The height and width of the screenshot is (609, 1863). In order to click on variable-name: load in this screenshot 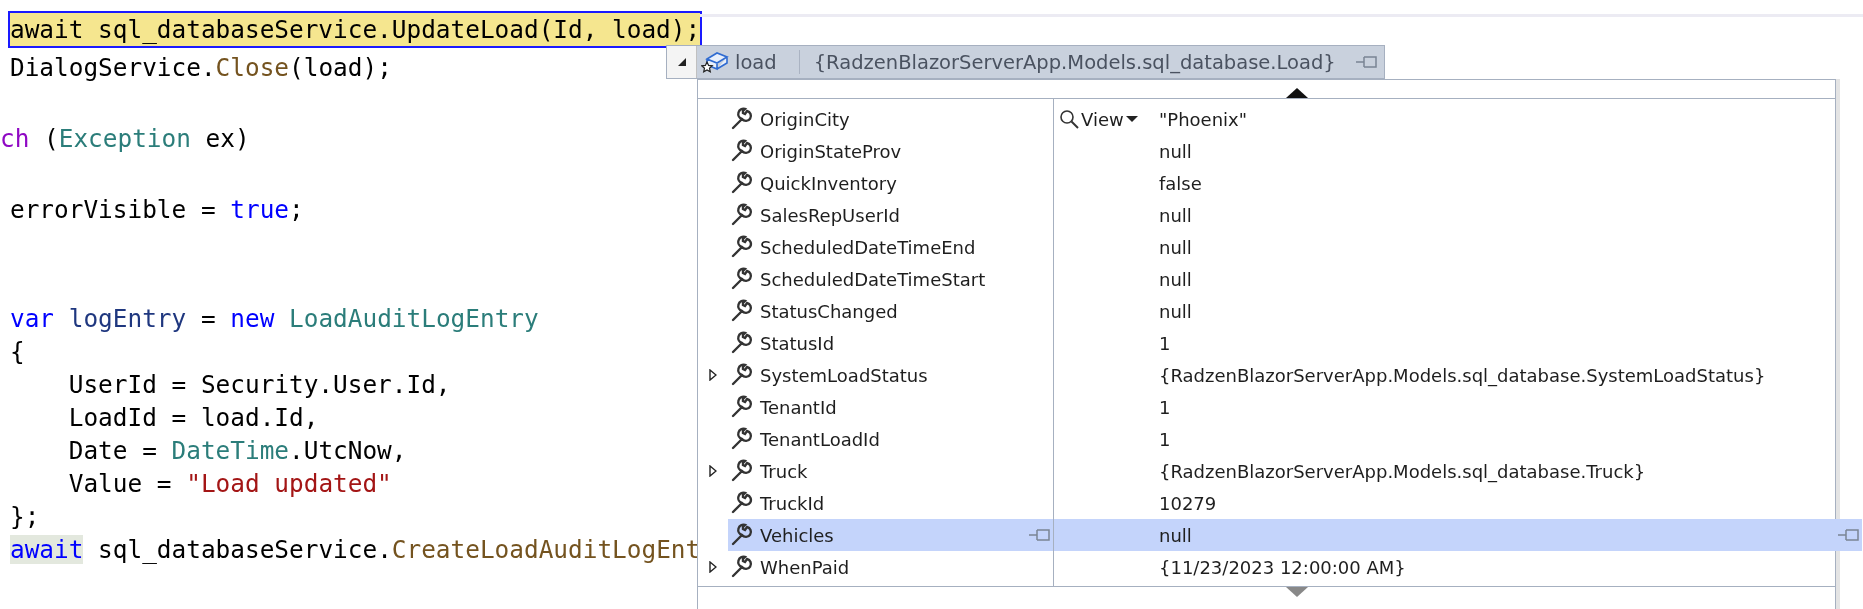, I will do `click(756, 62)`.